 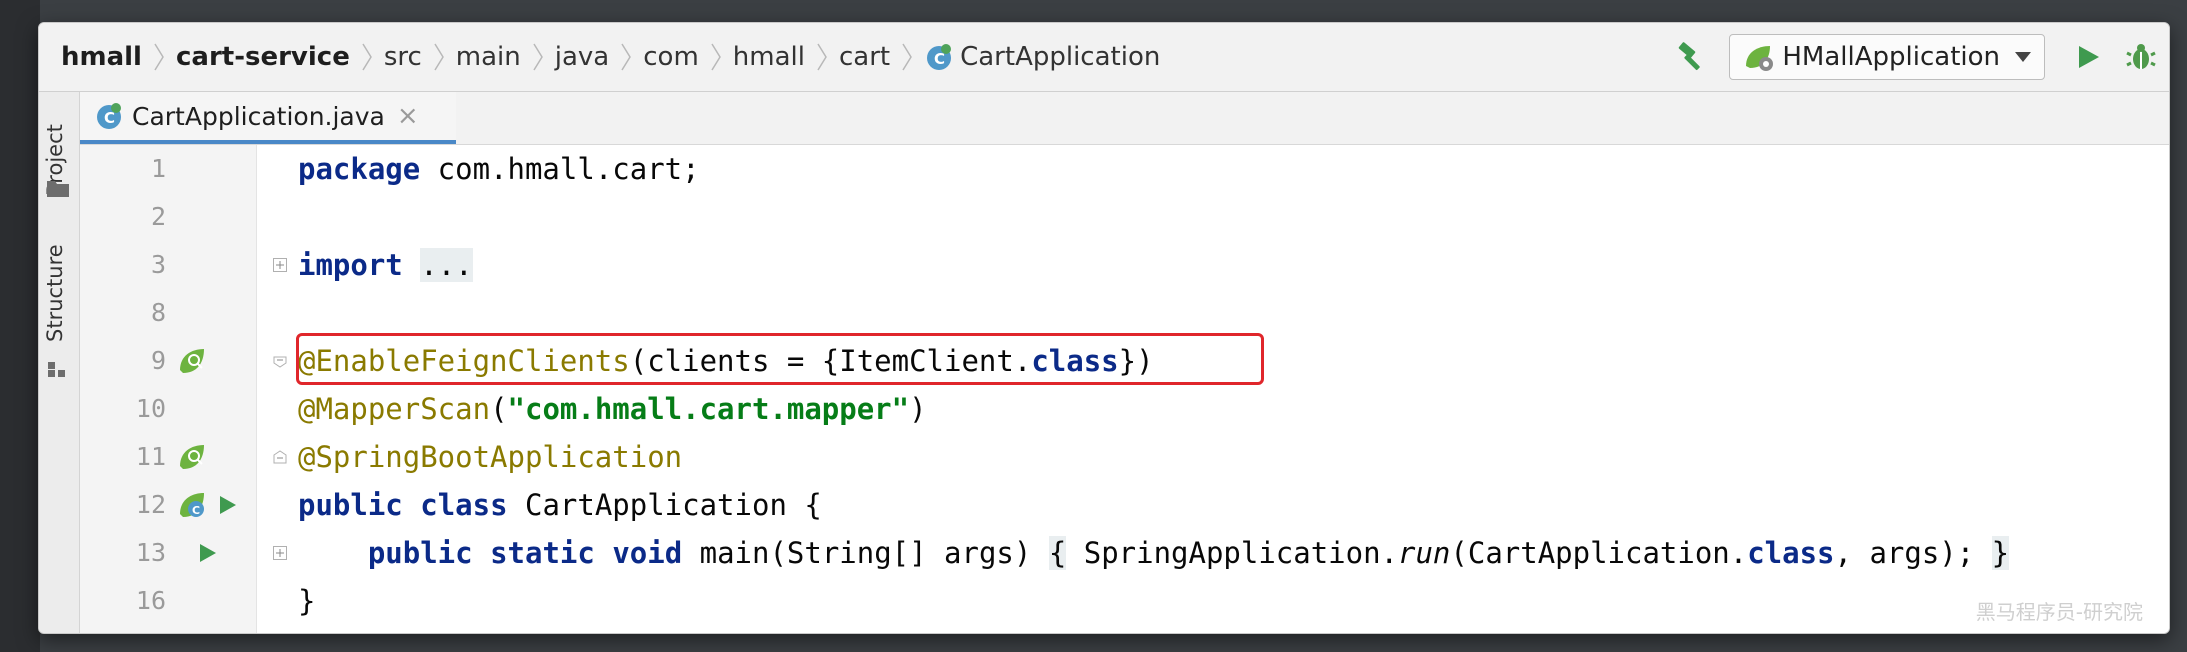 I want to click on svg-text: C, so click(x=196, y=510).